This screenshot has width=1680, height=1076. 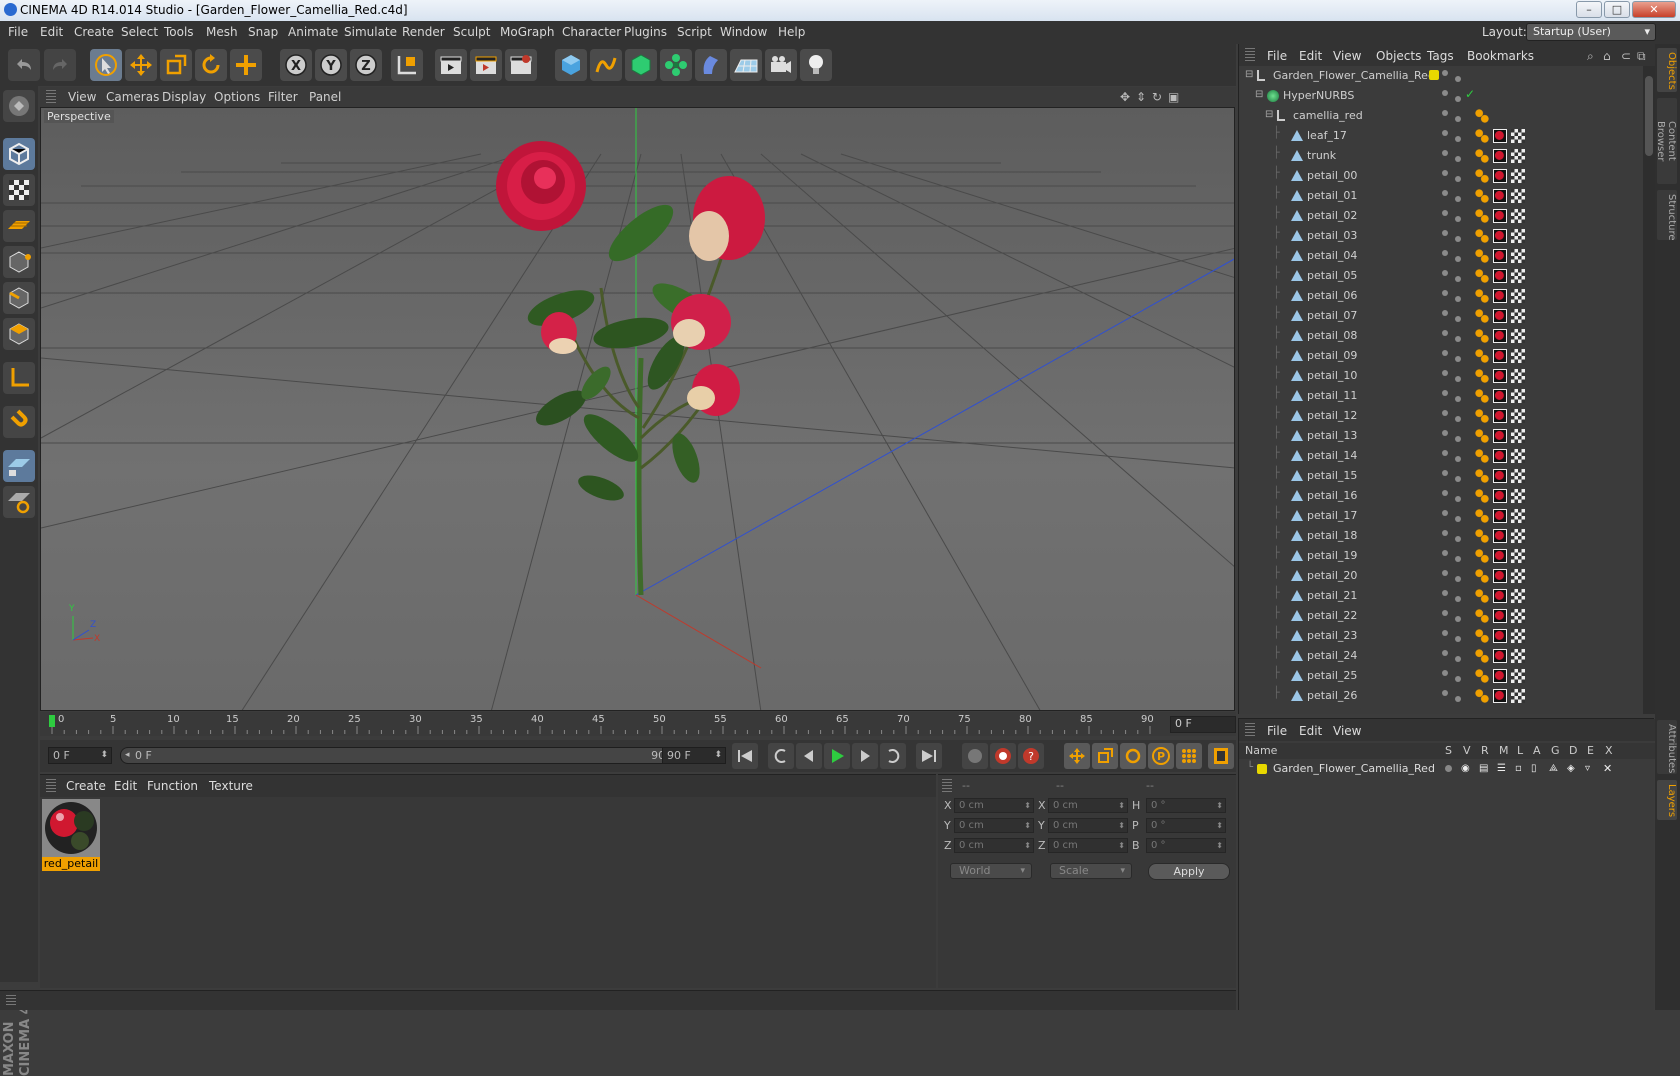 I want to click on viewport-rotate-icon: ↻, so click(x=1157, y=97).